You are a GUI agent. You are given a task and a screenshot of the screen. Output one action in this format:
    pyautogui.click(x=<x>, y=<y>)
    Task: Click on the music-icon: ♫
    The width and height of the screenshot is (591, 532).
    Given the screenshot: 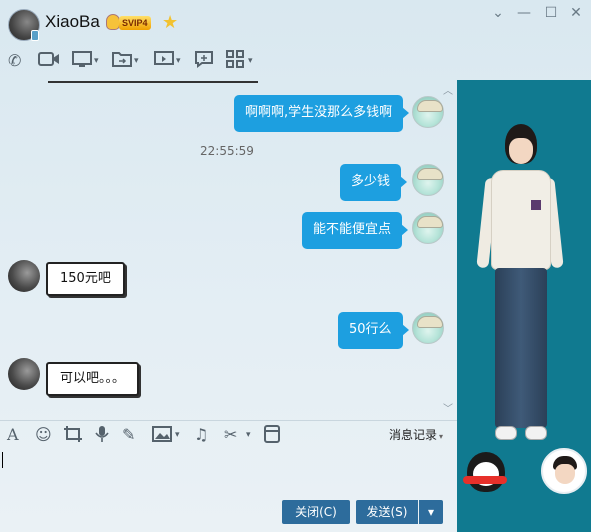 What is the action you would take?
    pyautogui.click(x=201, y=435)
    